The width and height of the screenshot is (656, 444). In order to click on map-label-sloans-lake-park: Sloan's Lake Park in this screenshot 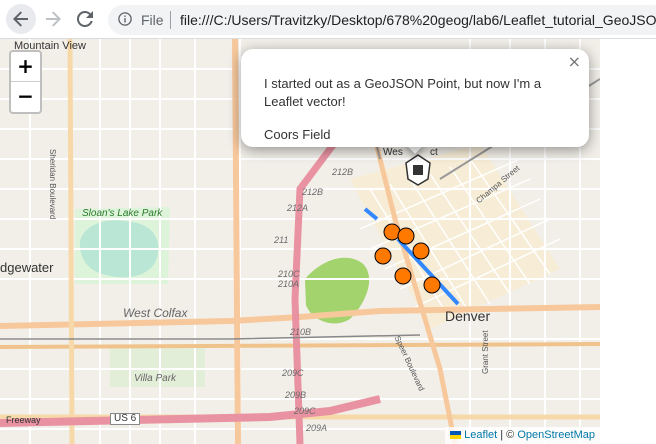, I will do `click(122, 213)`.